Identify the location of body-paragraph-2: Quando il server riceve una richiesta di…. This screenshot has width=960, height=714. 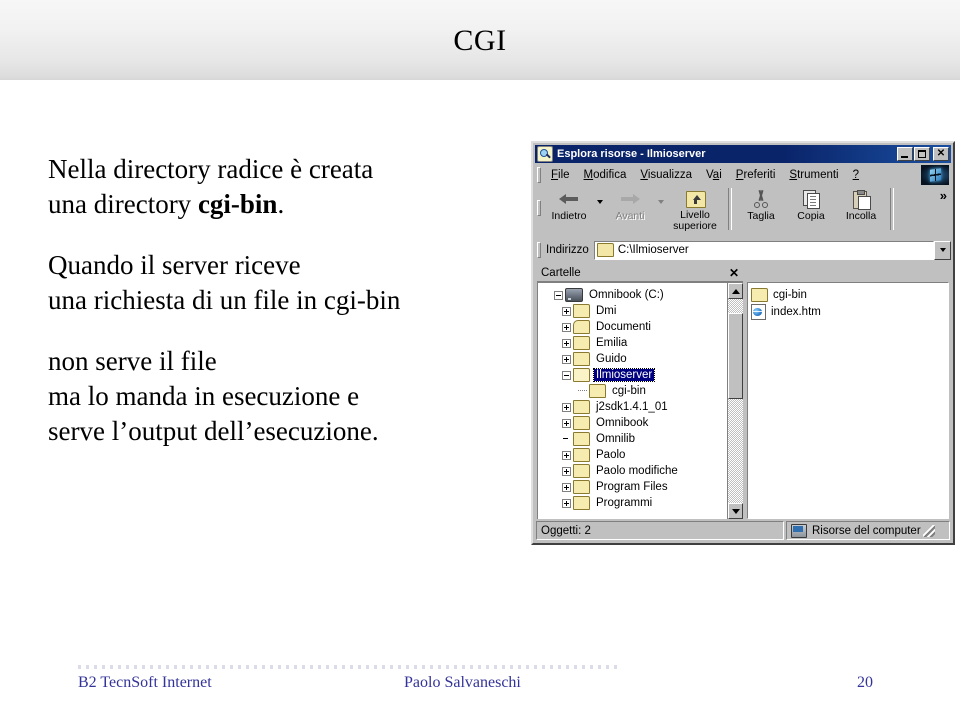
(283, 283).